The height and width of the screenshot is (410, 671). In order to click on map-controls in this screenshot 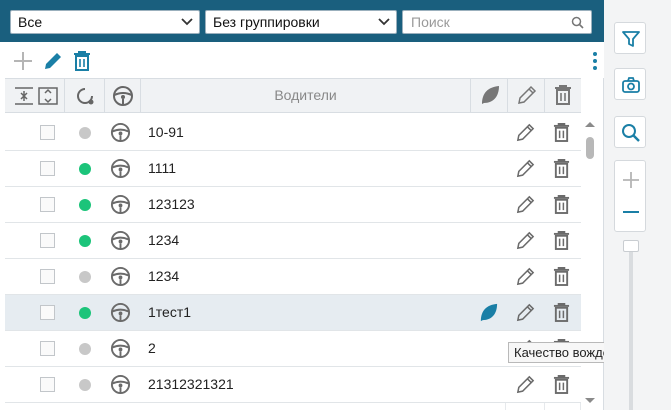, I will do `click(637, 205)`.